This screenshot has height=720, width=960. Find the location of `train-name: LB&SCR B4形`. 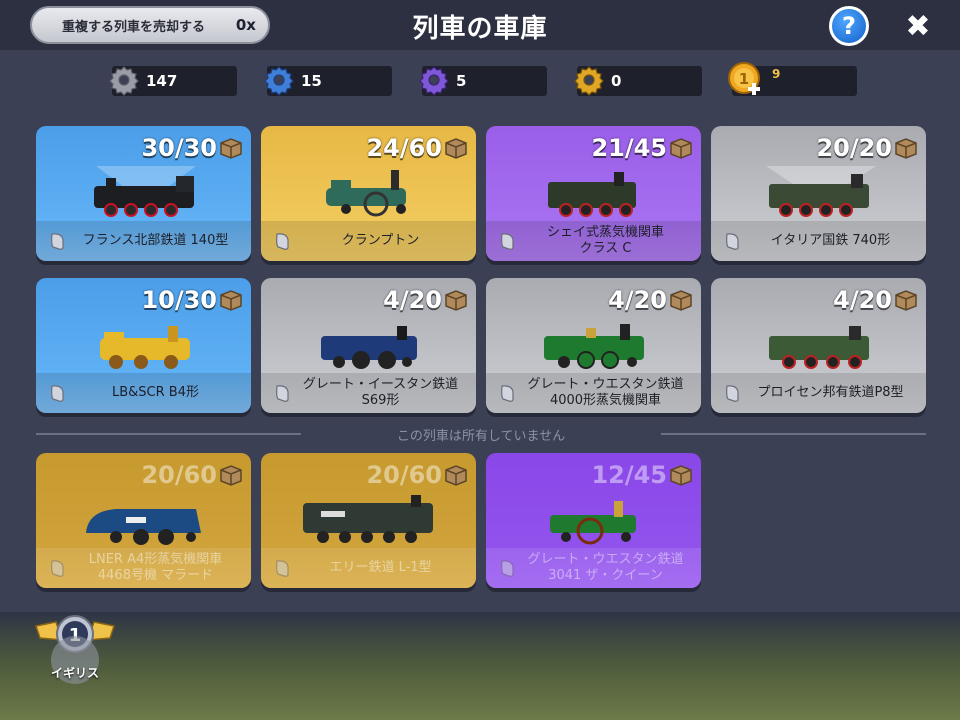

train-name: LB&SCR B4形 is located at coordinates (155, 392).